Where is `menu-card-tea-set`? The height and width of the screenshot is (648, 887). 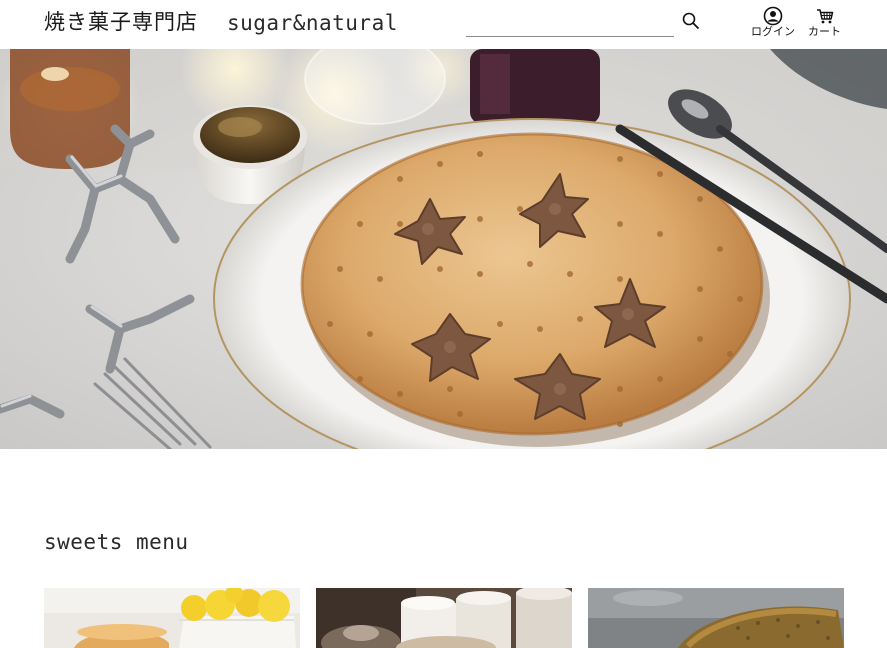
menu-card-tea-set is located at coordinates (444, 618).